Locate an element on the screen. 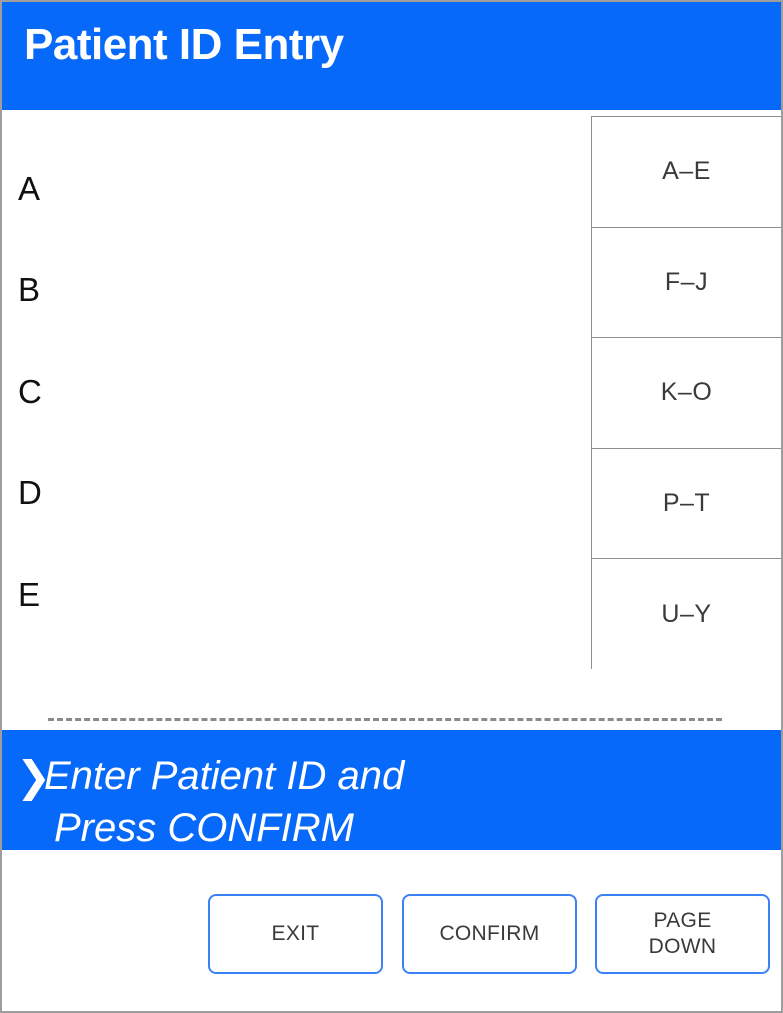  title-bar: Patient ID Entry is located at coordinates (391, 56).